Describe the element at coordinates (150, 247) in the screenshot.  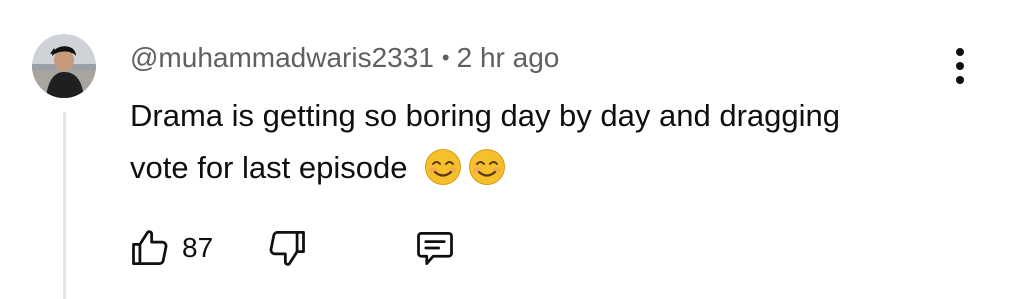
I see `thumbs-up-icon` at that location.